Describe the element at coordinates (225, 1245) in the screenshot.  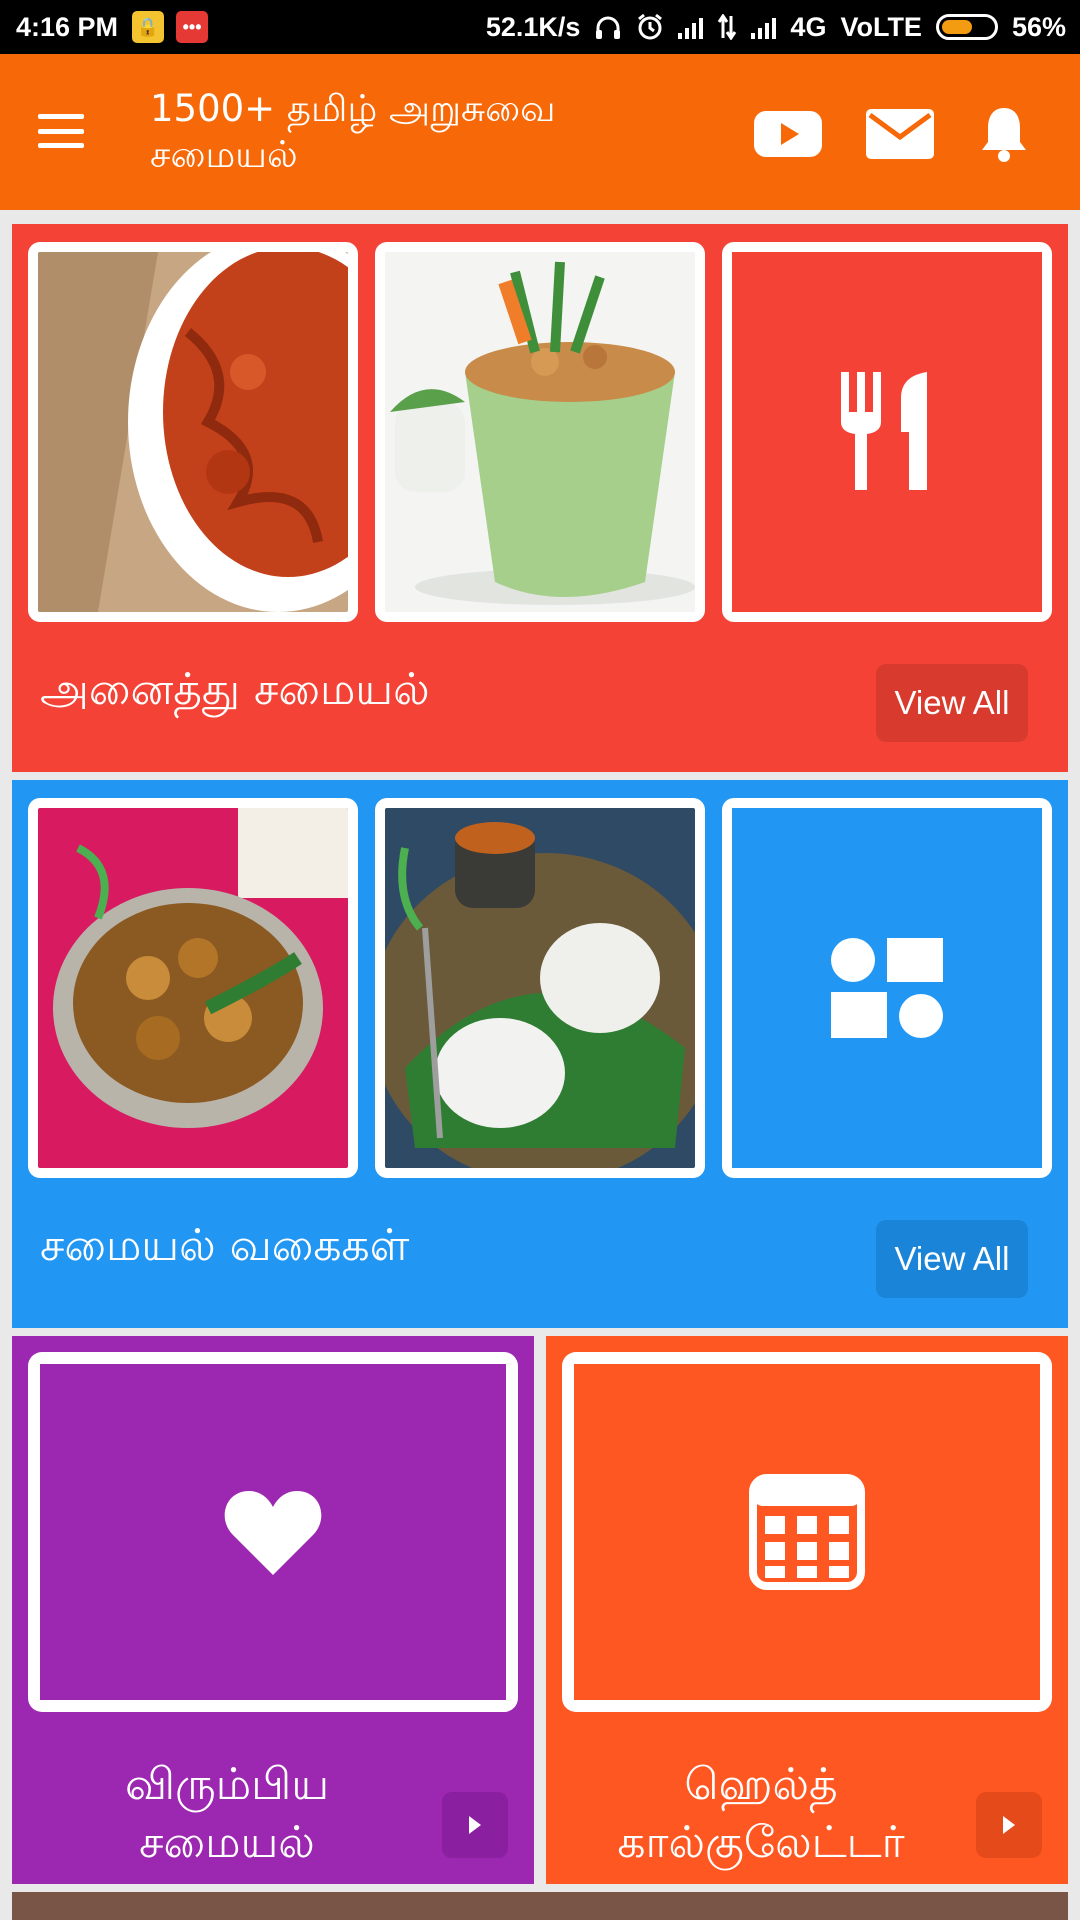
I see `section-title: சமையல் வகைகள்` at that location.